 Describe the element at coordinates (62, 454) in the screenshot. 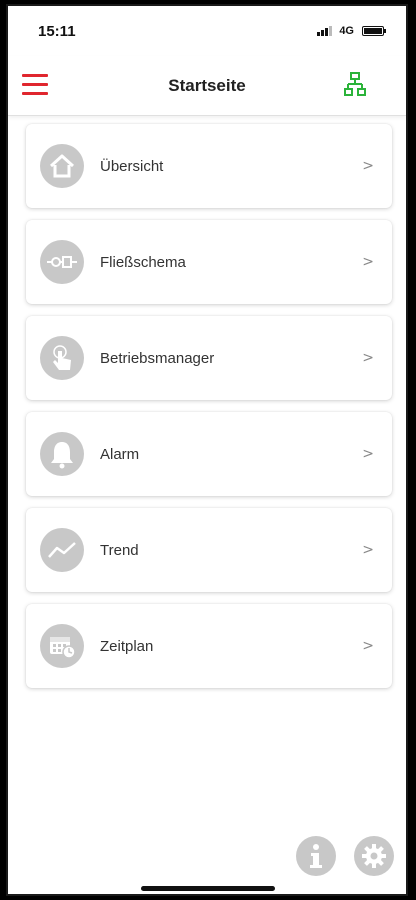

I see `bell-icon` at that location.